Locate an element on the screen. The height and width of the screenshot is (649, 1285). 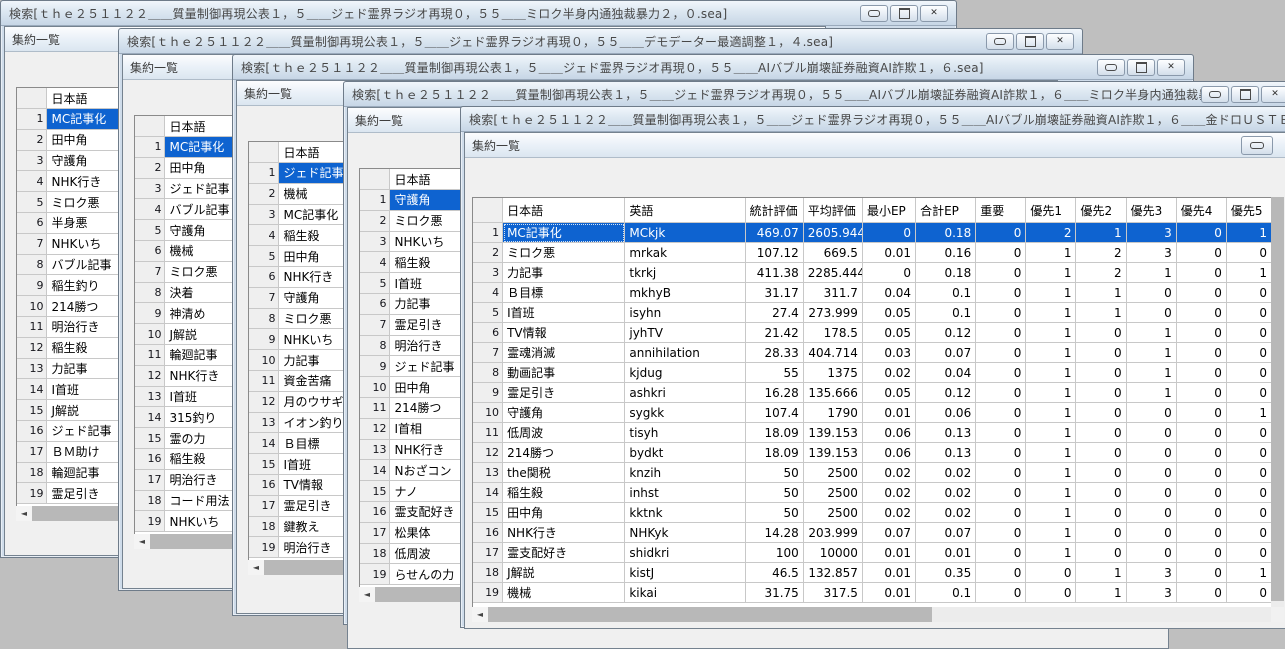
cell: 132.857 is located at coordinates (833, 573).